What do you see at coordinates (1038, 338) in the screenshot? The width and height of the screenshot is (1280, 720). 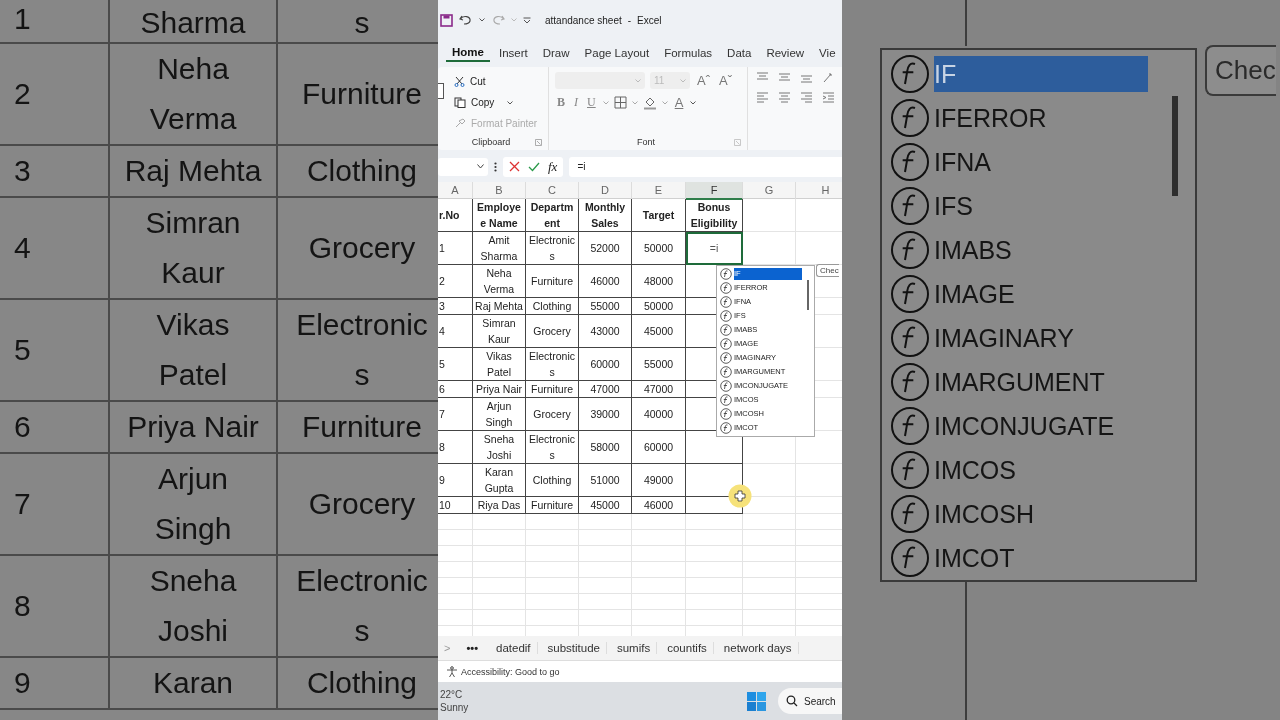 I see `function-suggestion: IMAGINARY` at bounding box center [1038, 338].